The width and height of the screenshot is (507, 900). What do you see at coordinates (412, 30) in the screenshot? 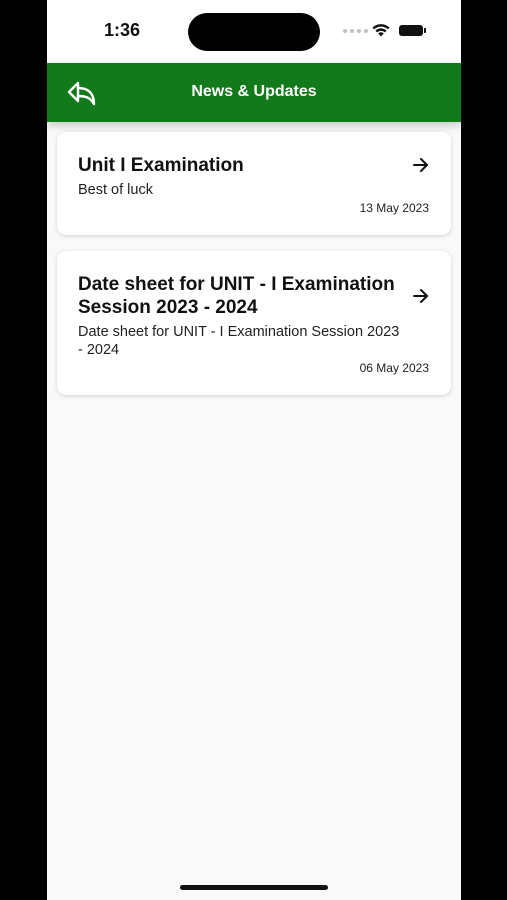
I see `battery-icon` at bounding box center [412, 30].